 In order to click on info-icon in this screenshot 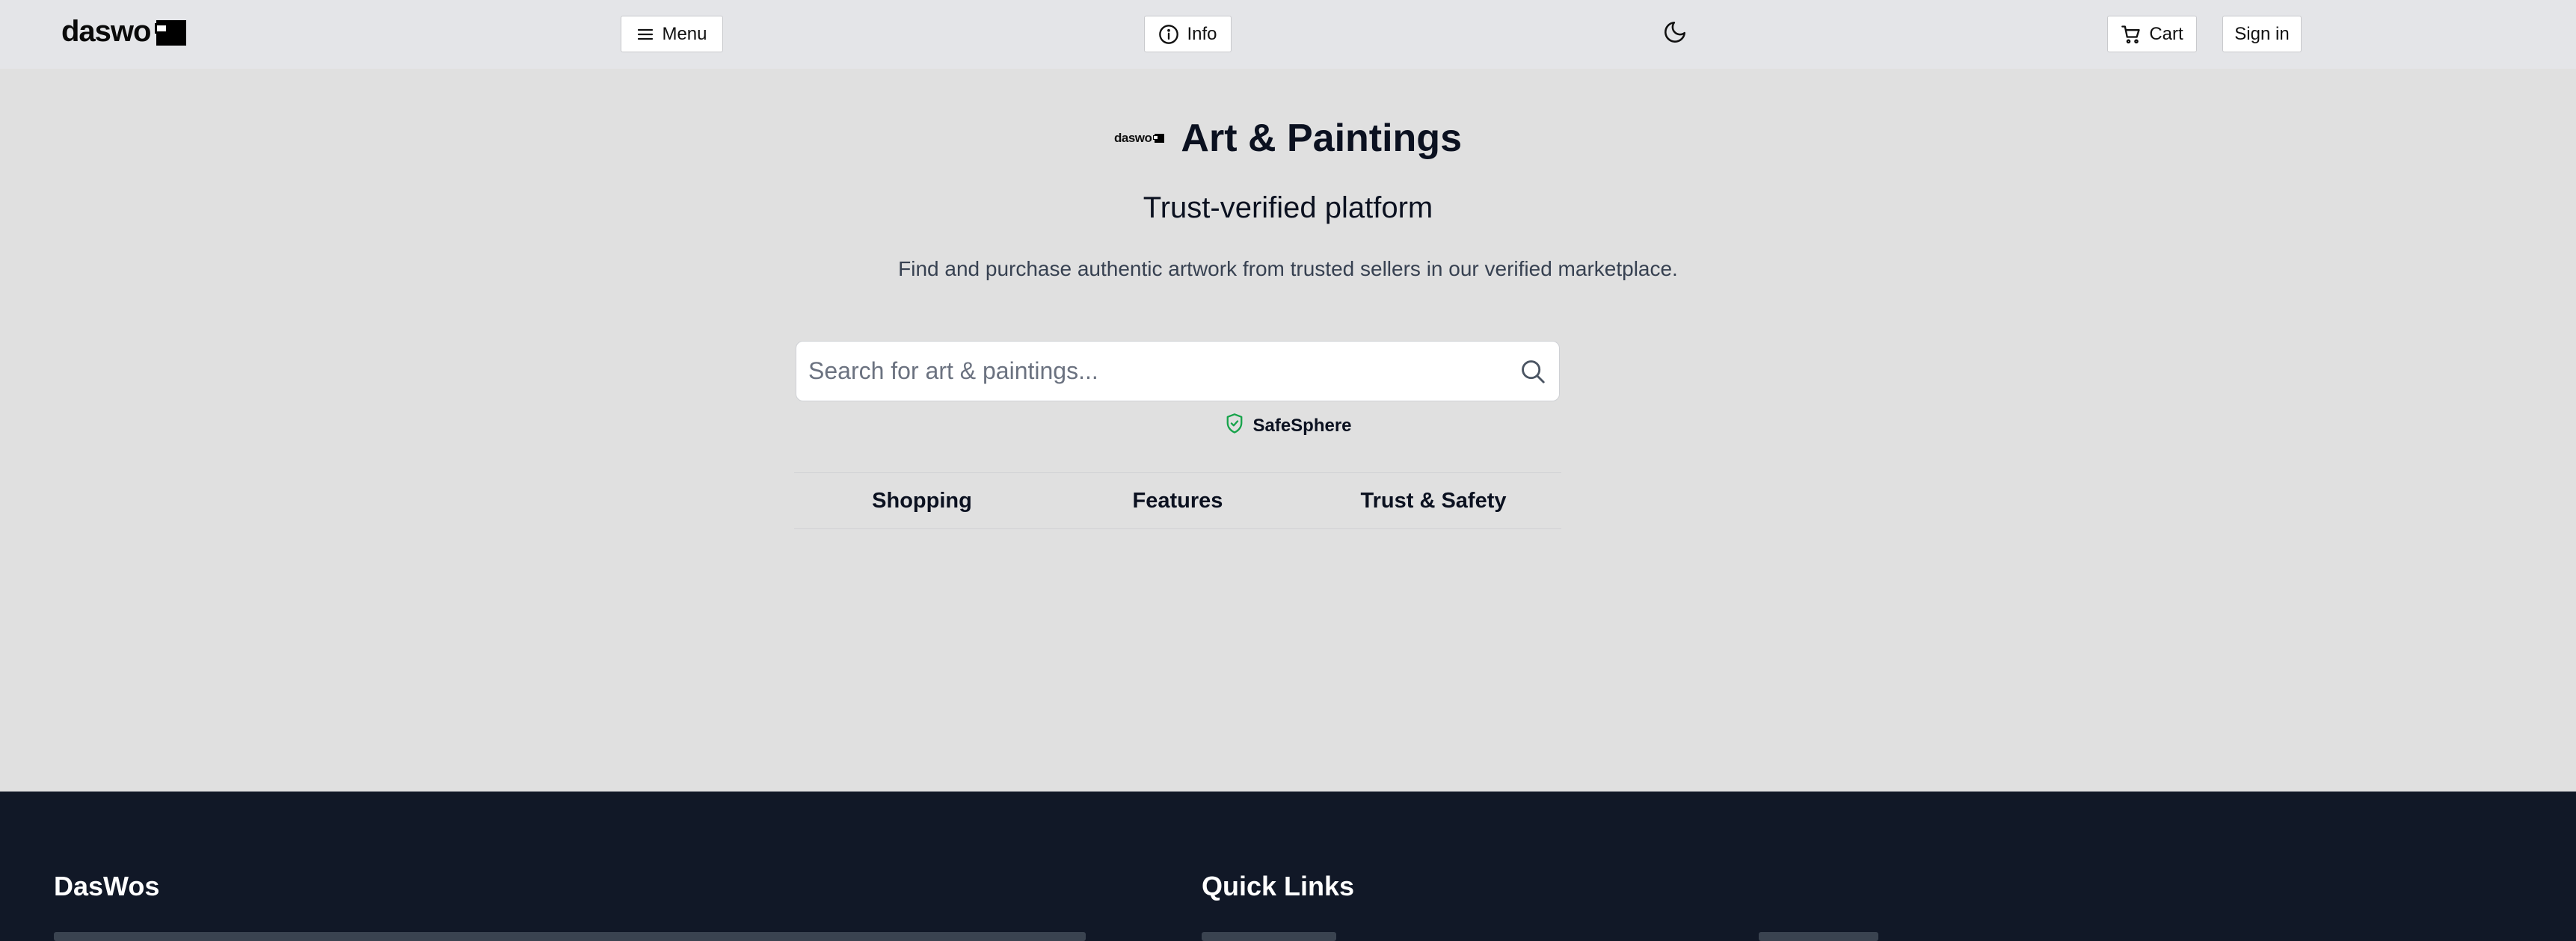, I will do `click(1168, 34)`.